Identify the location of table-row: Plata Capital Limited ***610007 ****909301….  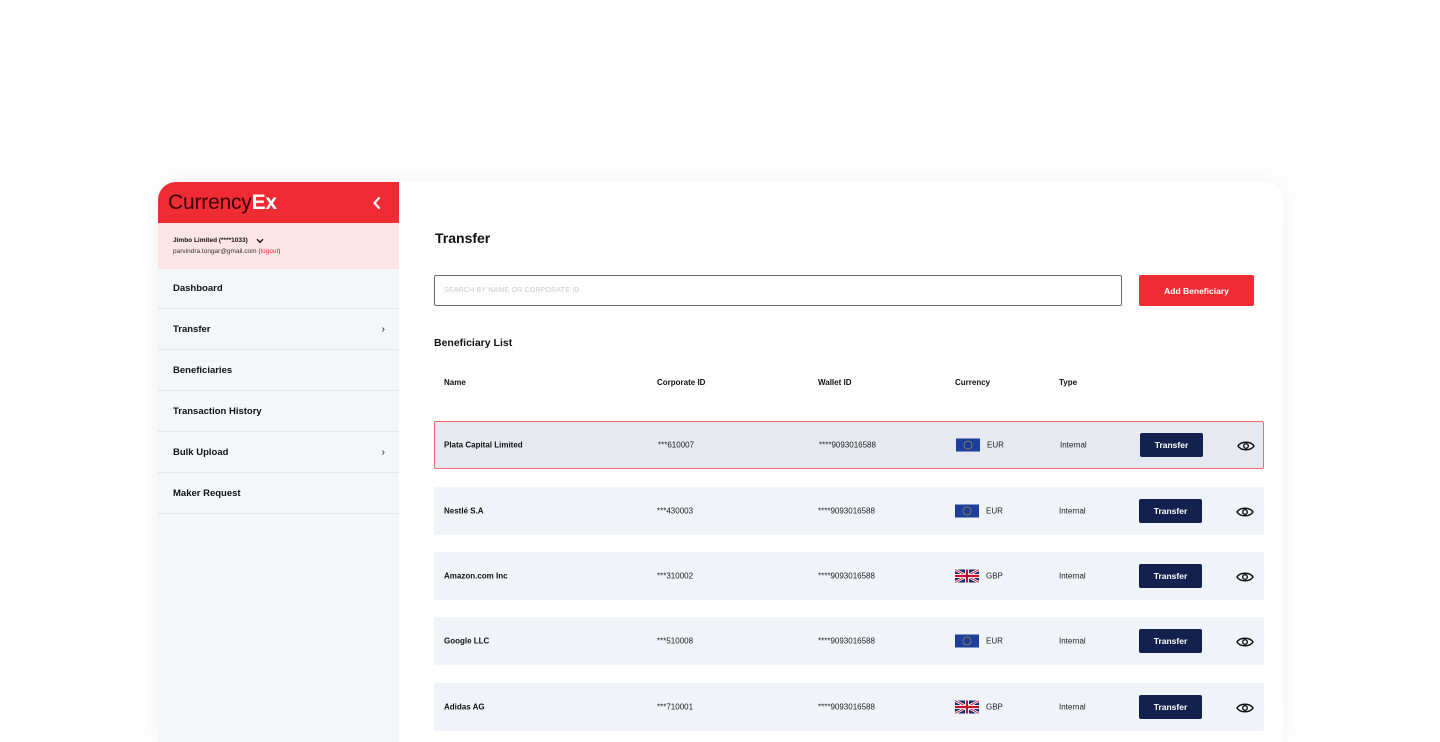
(849, 445).